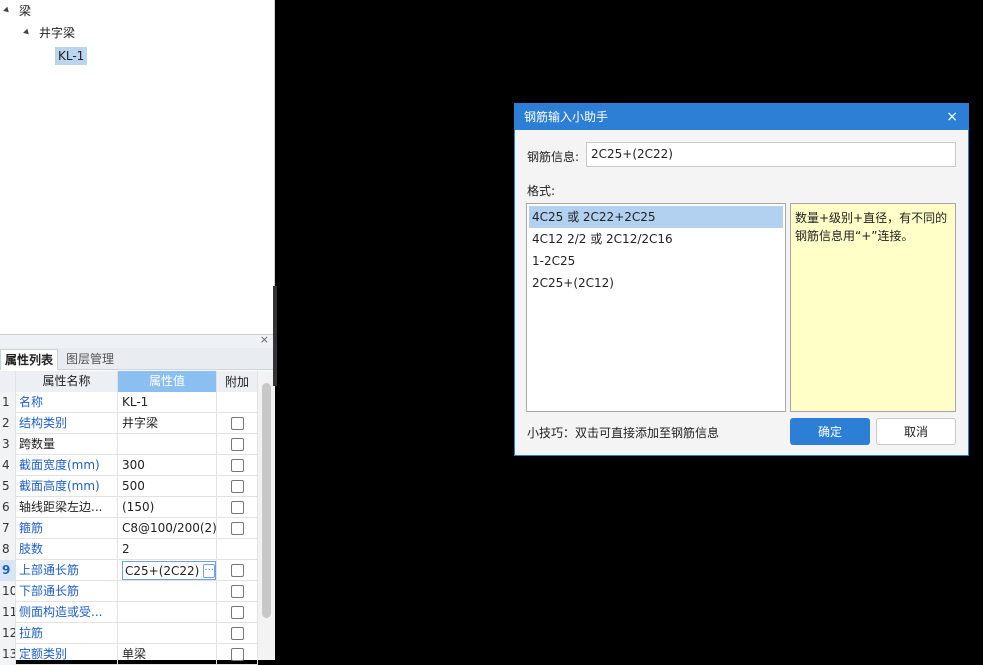 The image size is (983, 665). I want to click on table-row: 7 箍筋 C8@100/200(2), so click(129, 528).